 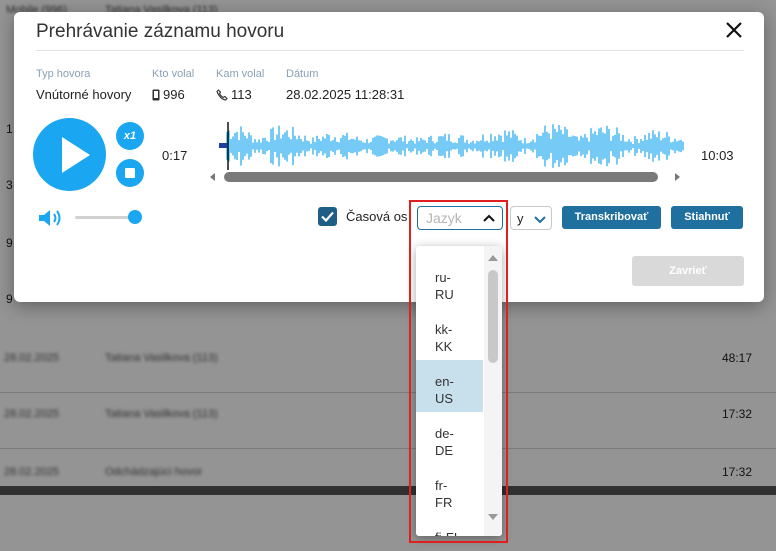 I want to click on transcribe-button: Transkribovať, so click(x=611, y=217).